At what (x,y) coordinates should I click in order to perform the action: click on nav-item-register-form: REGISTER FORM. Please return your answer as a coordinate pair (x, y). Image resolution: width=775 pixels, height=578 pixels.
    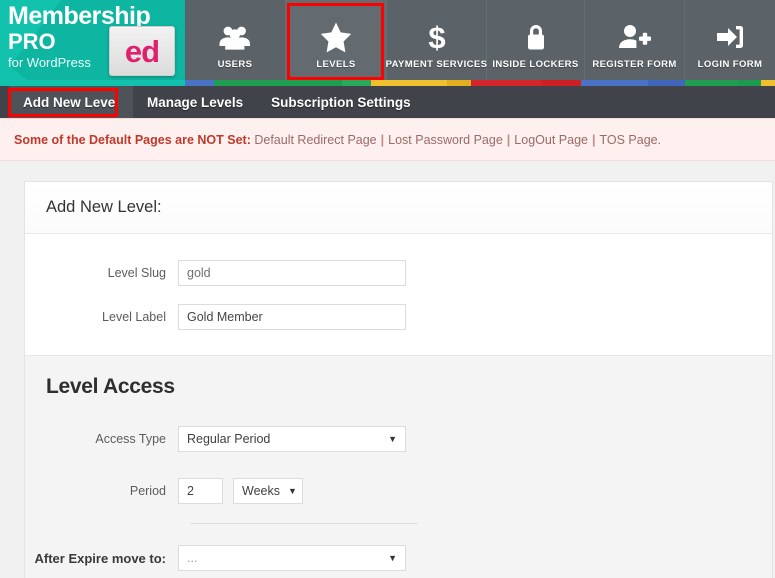
    Looking at the image, I should click on (635, 43).